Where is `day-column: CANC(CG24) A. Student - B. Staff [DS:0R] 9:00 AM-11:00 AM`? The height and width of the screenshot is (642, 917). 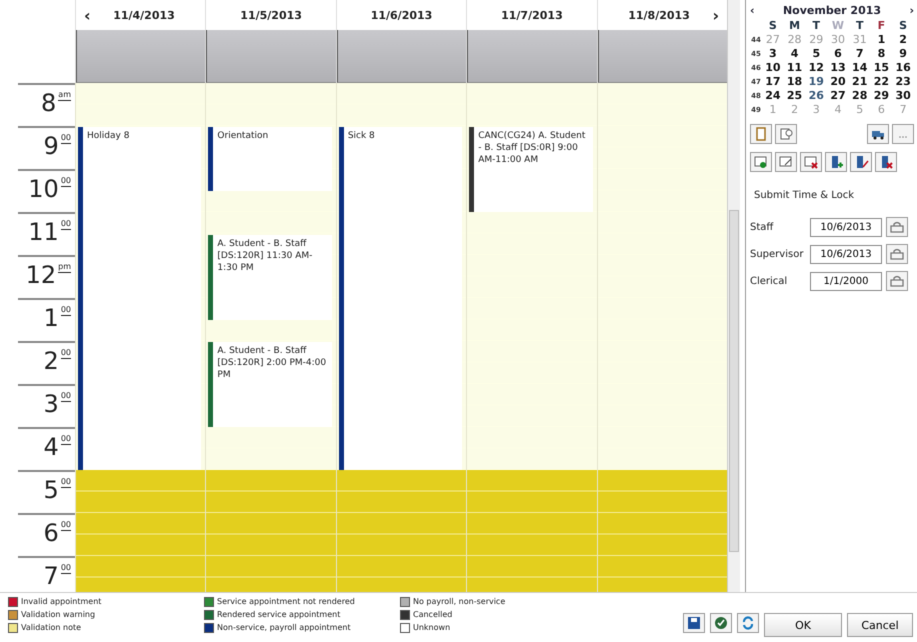 day-column: CANC(CG24) A. Student - B. Staff [DS:0R] 9:00 AM-11:00 AM is located at coordinates (531, 337).